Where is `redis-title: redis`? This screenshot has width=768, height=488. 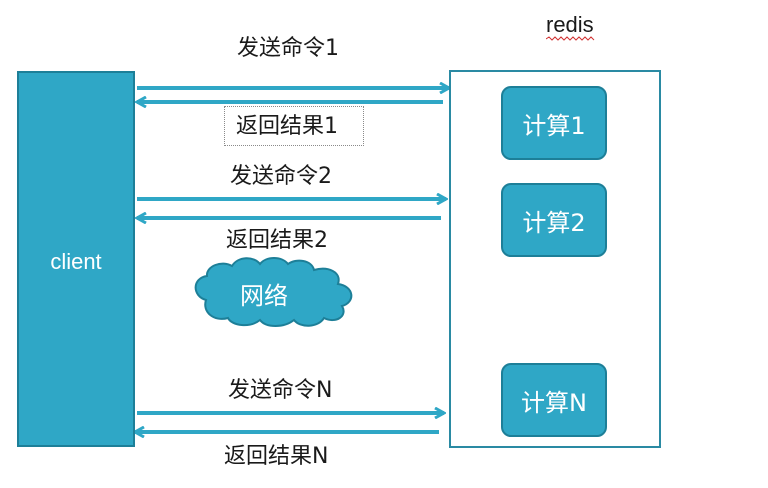
redis-title: redis is located at coordinates (570, 24).